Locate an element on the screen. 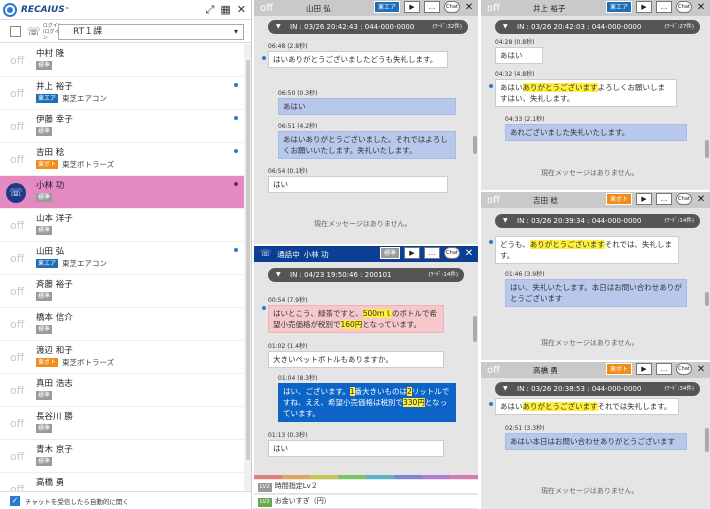 Image resolution: width=710 pixels, height=509 pixels. word-count: (ﾜｰﾄﾞ:32件) is located at coordinates (447, 27).